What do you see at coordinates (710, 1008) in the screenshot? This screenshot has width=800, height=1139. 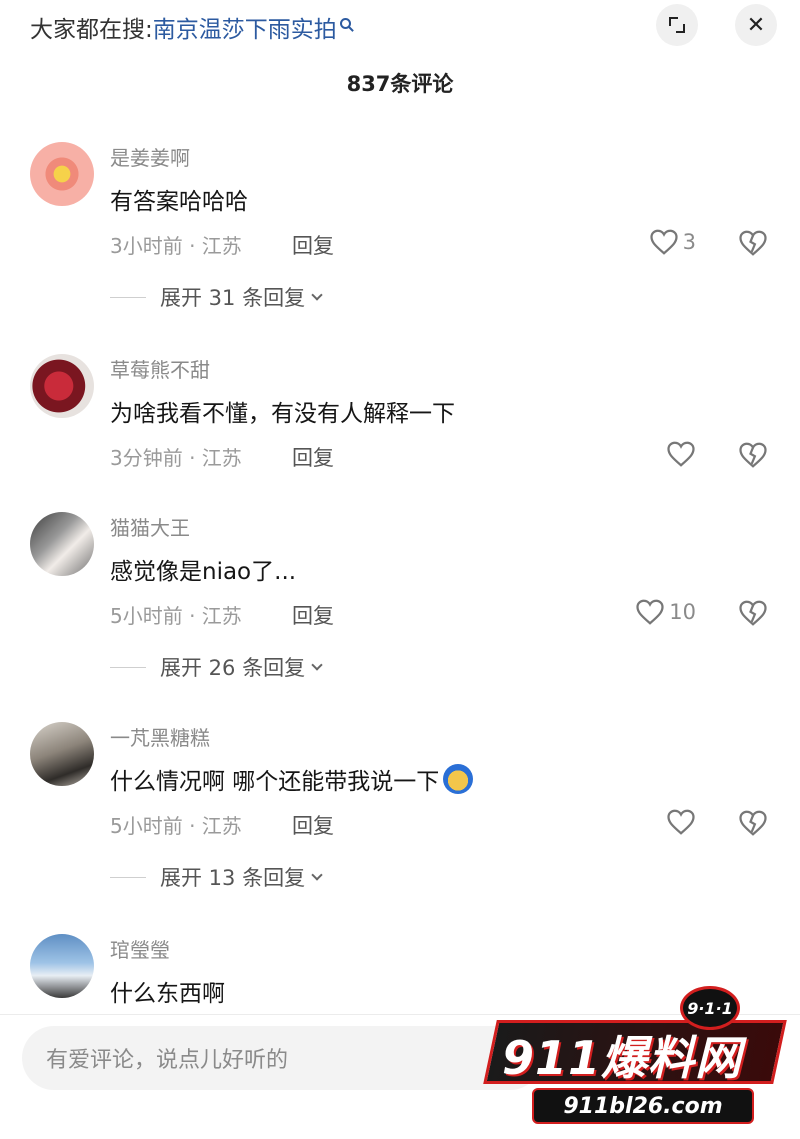 I see `watermark-badge: 9·1·1` at bounding box center [710, 1008].